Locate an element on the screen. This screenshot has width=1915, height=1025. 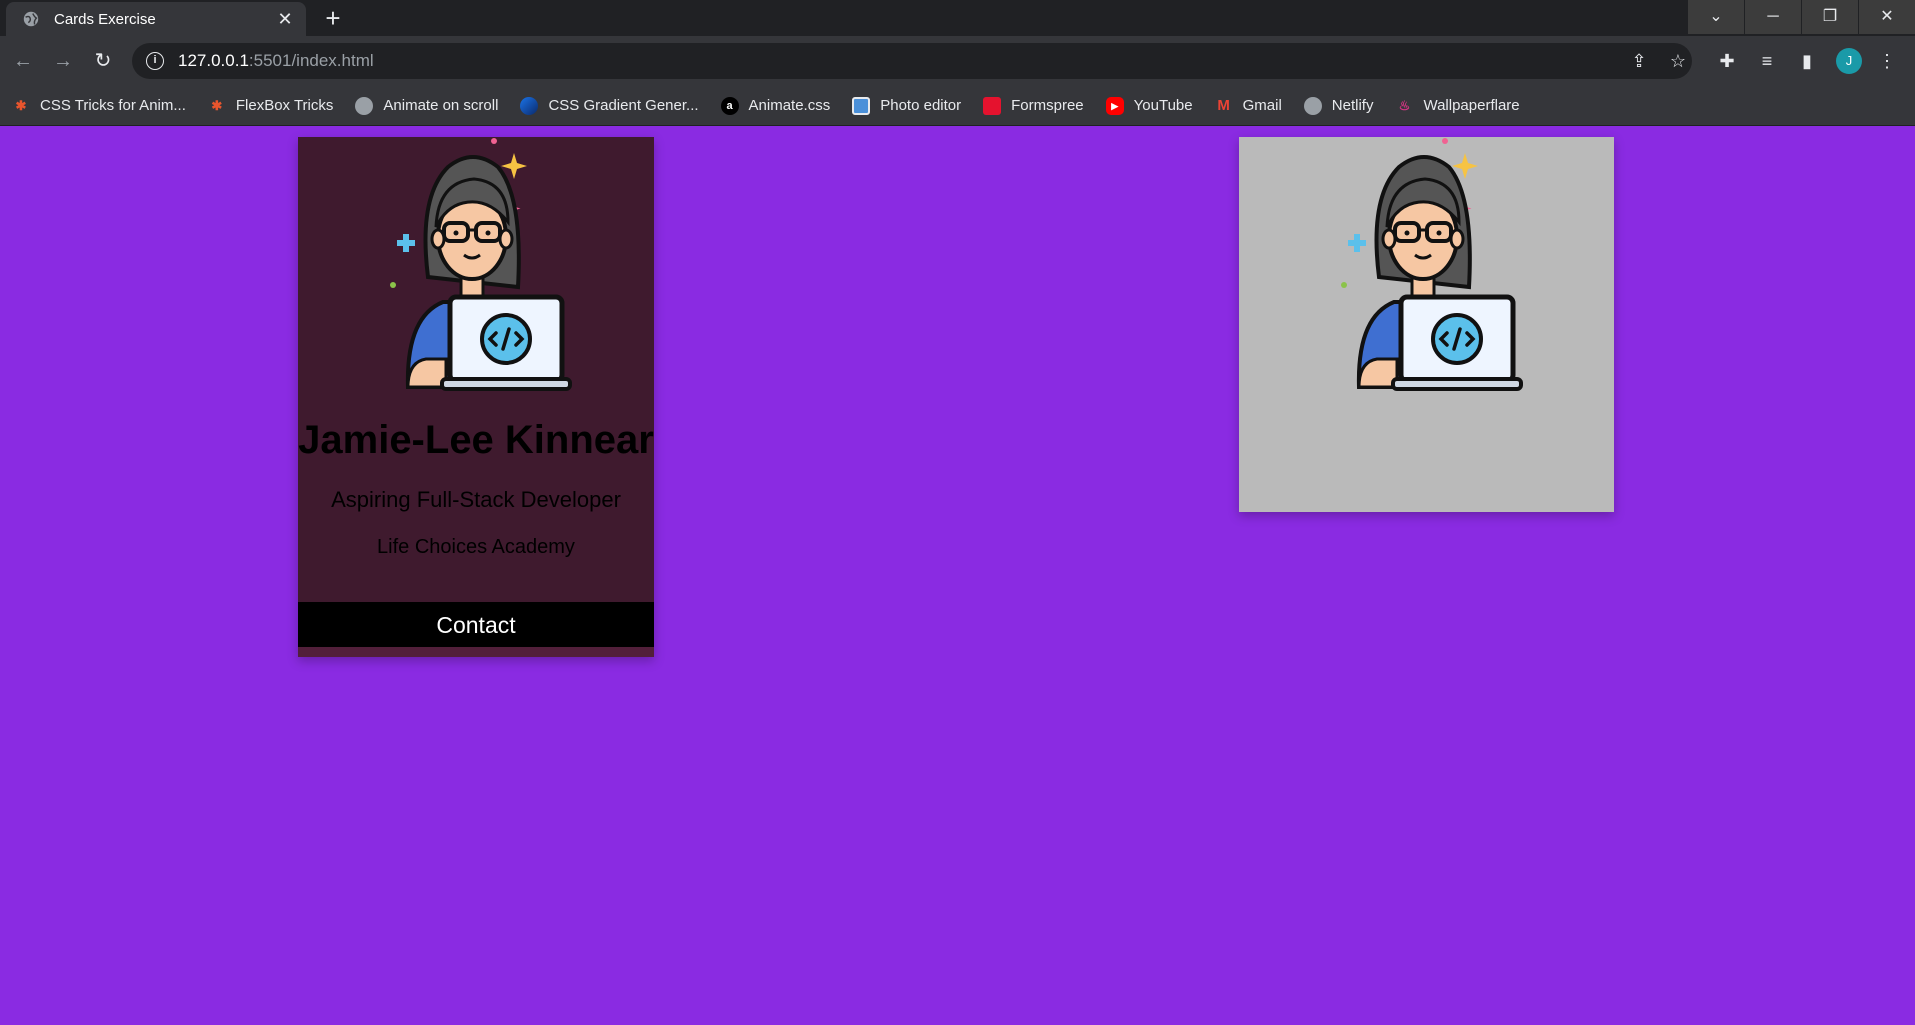
bookmark-youtube: ▶ YouTube is located at coordinates (1149, 105).